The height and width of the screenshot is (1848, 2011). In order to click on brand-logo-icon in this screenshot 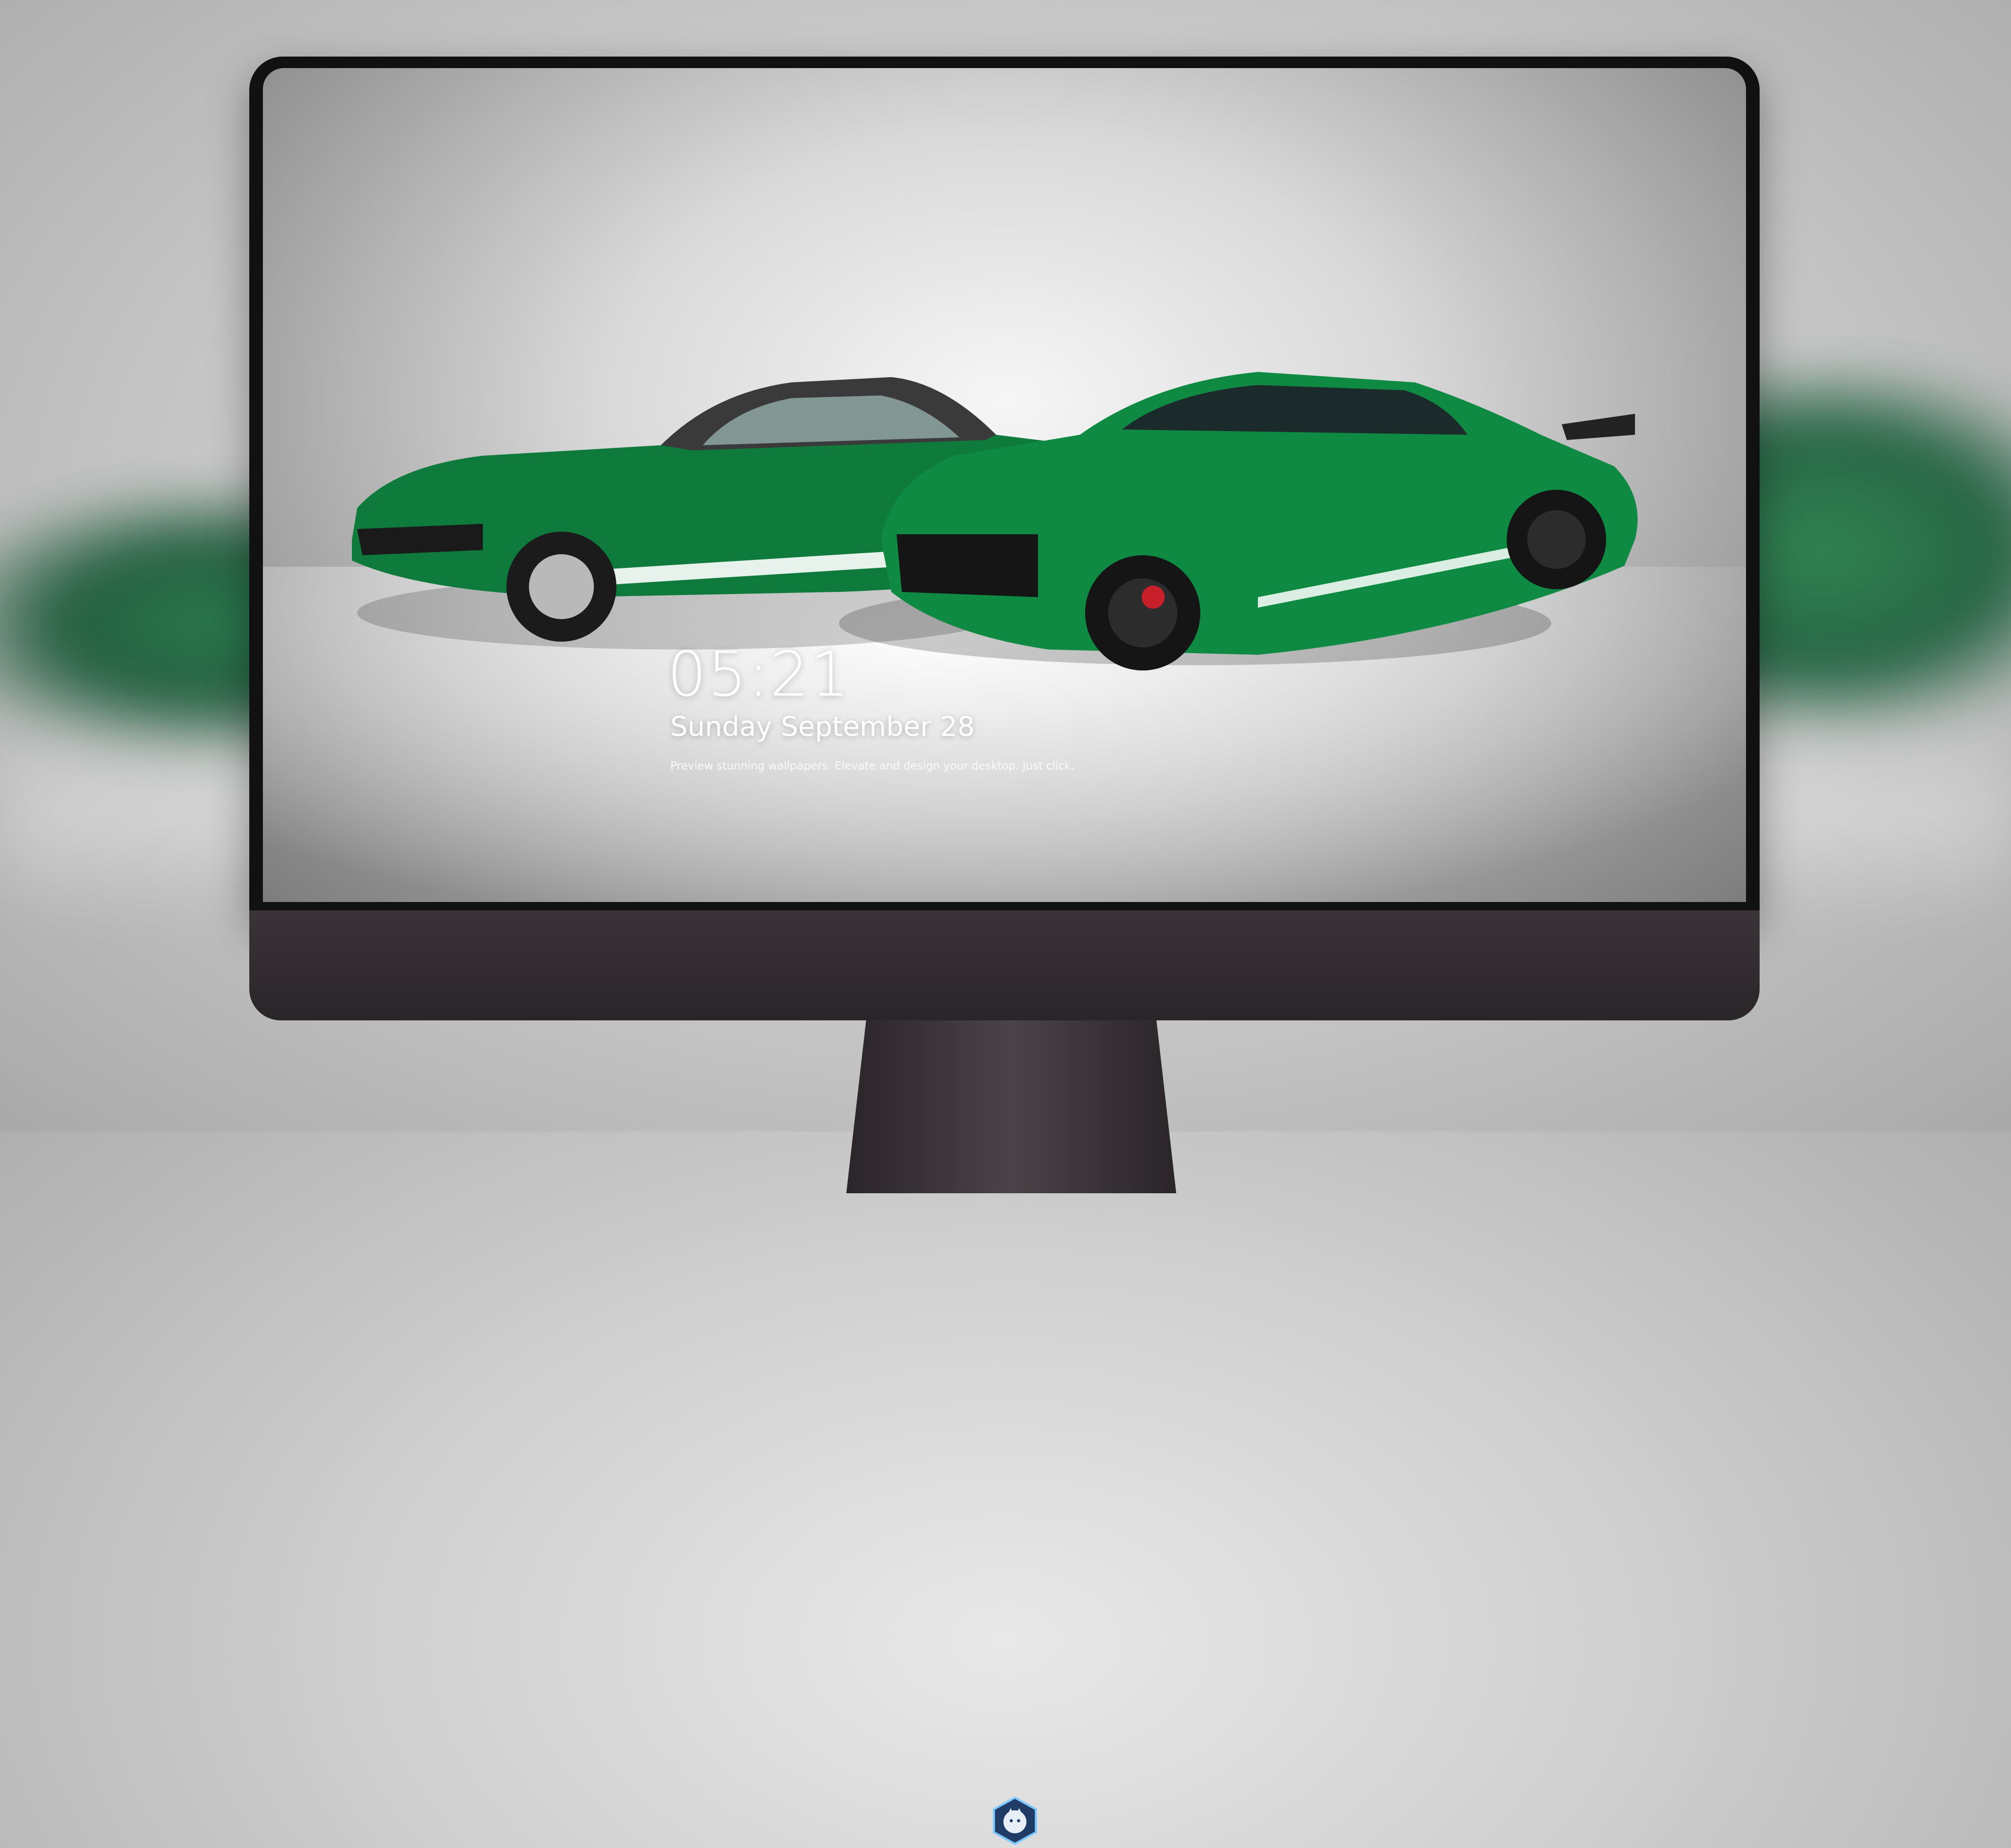, I will do `click(1015, 1821)`.